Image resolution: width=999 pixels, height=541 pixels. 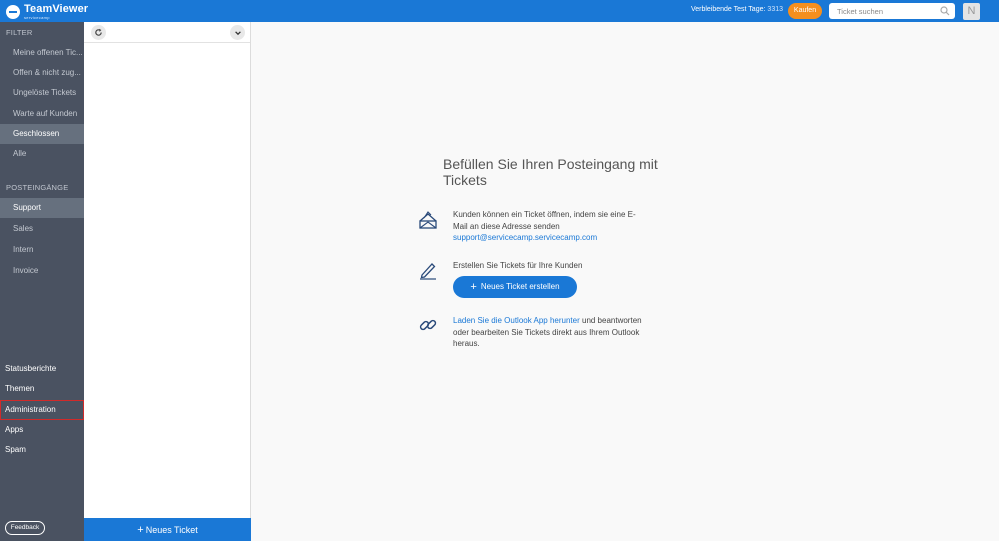 I want to click on create-ticket-text: Erstellen Sie Tickets für Ihre Kunden, so click(x=518, y=265).